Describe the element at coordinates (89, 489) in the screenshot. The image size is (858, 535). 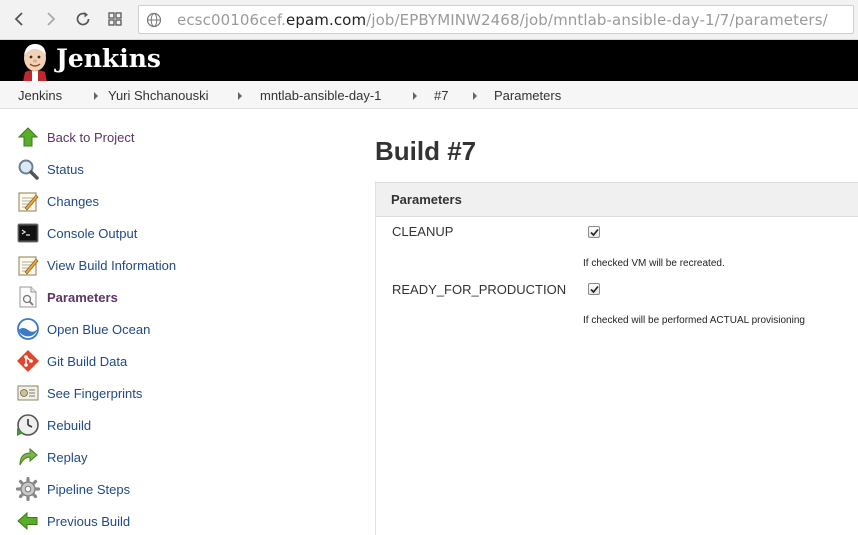
I see `sidebar-item-label: Pipeline Steps` at that location.